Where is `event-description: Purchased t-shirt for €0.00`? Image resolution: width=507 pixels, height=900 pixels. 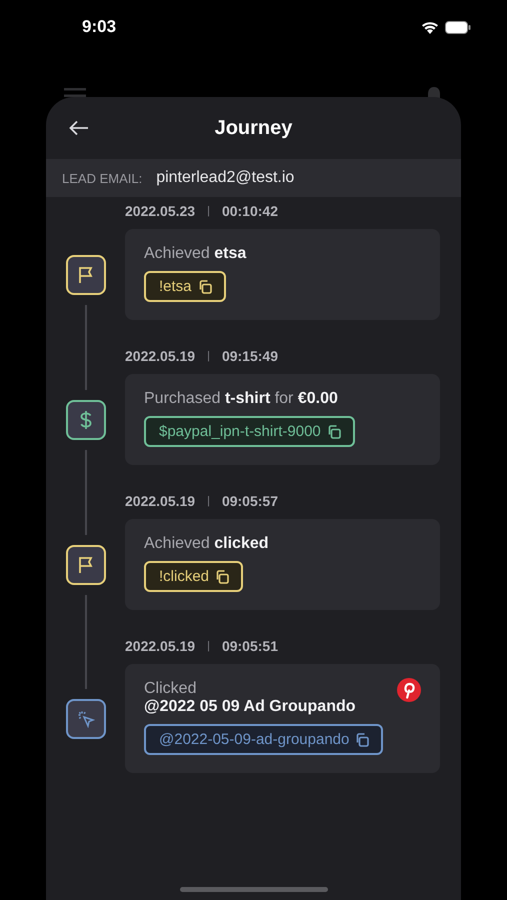 event-description: Purchased t-shirt for €0.00 is located at coordinates (241, 399).